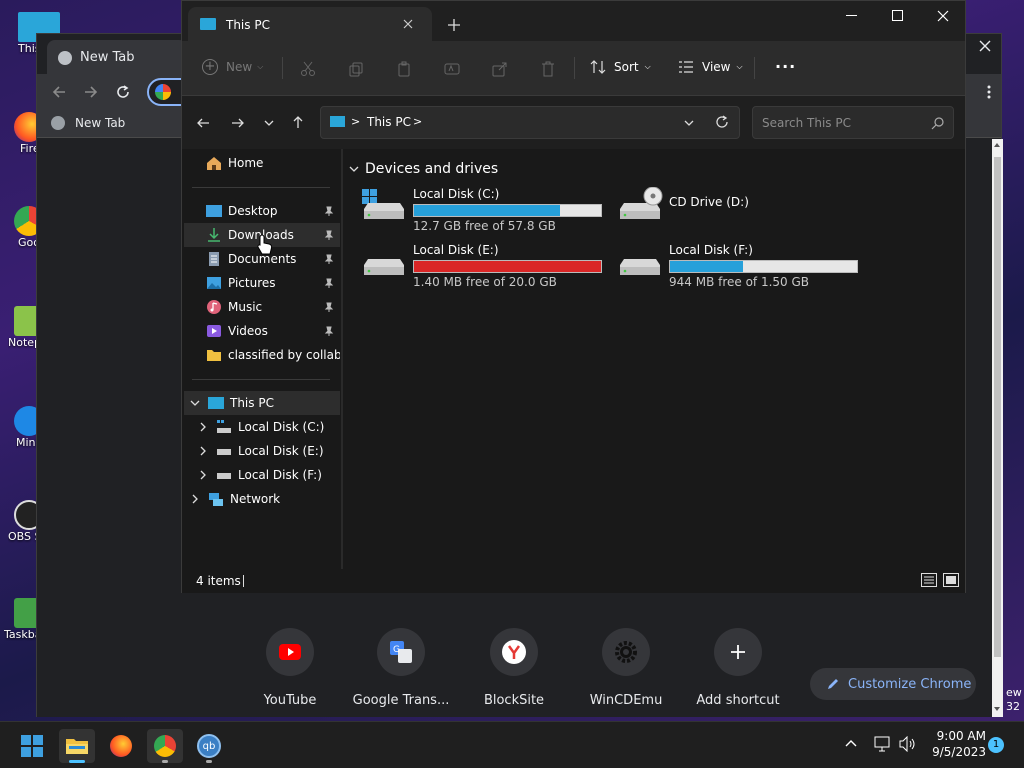 The height and width of the screenshot is (768, 1024). Describe the element at coordinates (452, 69) in the screenshot. I see `rename-icon` at that location.